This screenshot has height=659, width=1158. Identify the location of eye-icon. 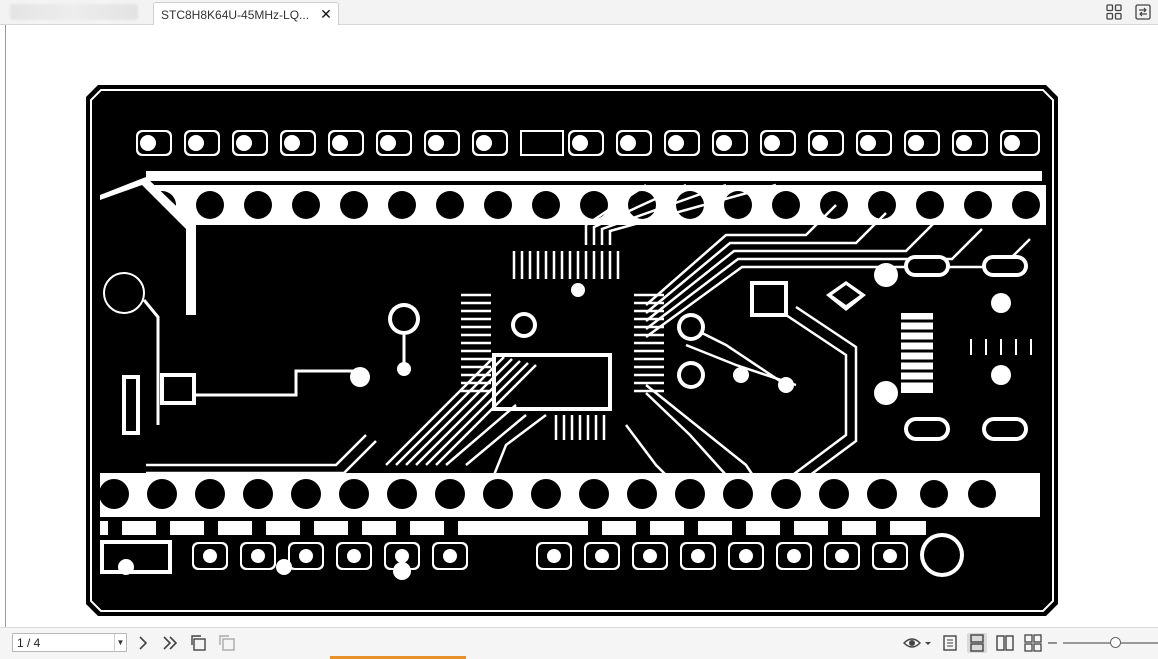
(917, 643).